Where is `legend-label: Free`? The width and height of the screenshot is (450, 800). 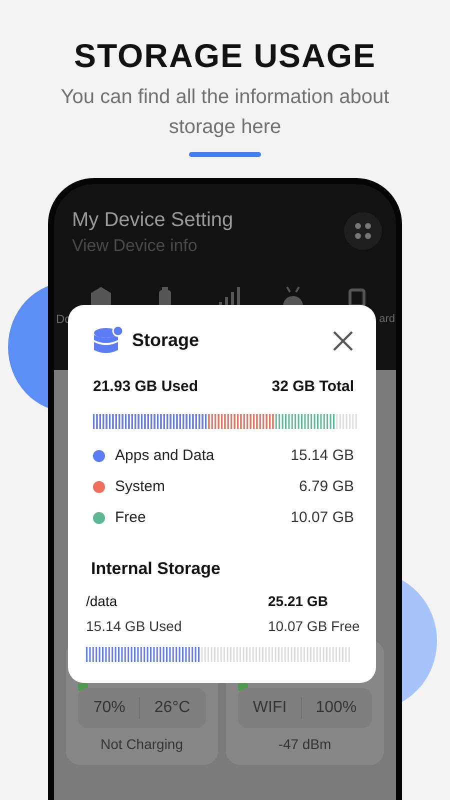
legend-label: Free is located at coordinates (131, 518).